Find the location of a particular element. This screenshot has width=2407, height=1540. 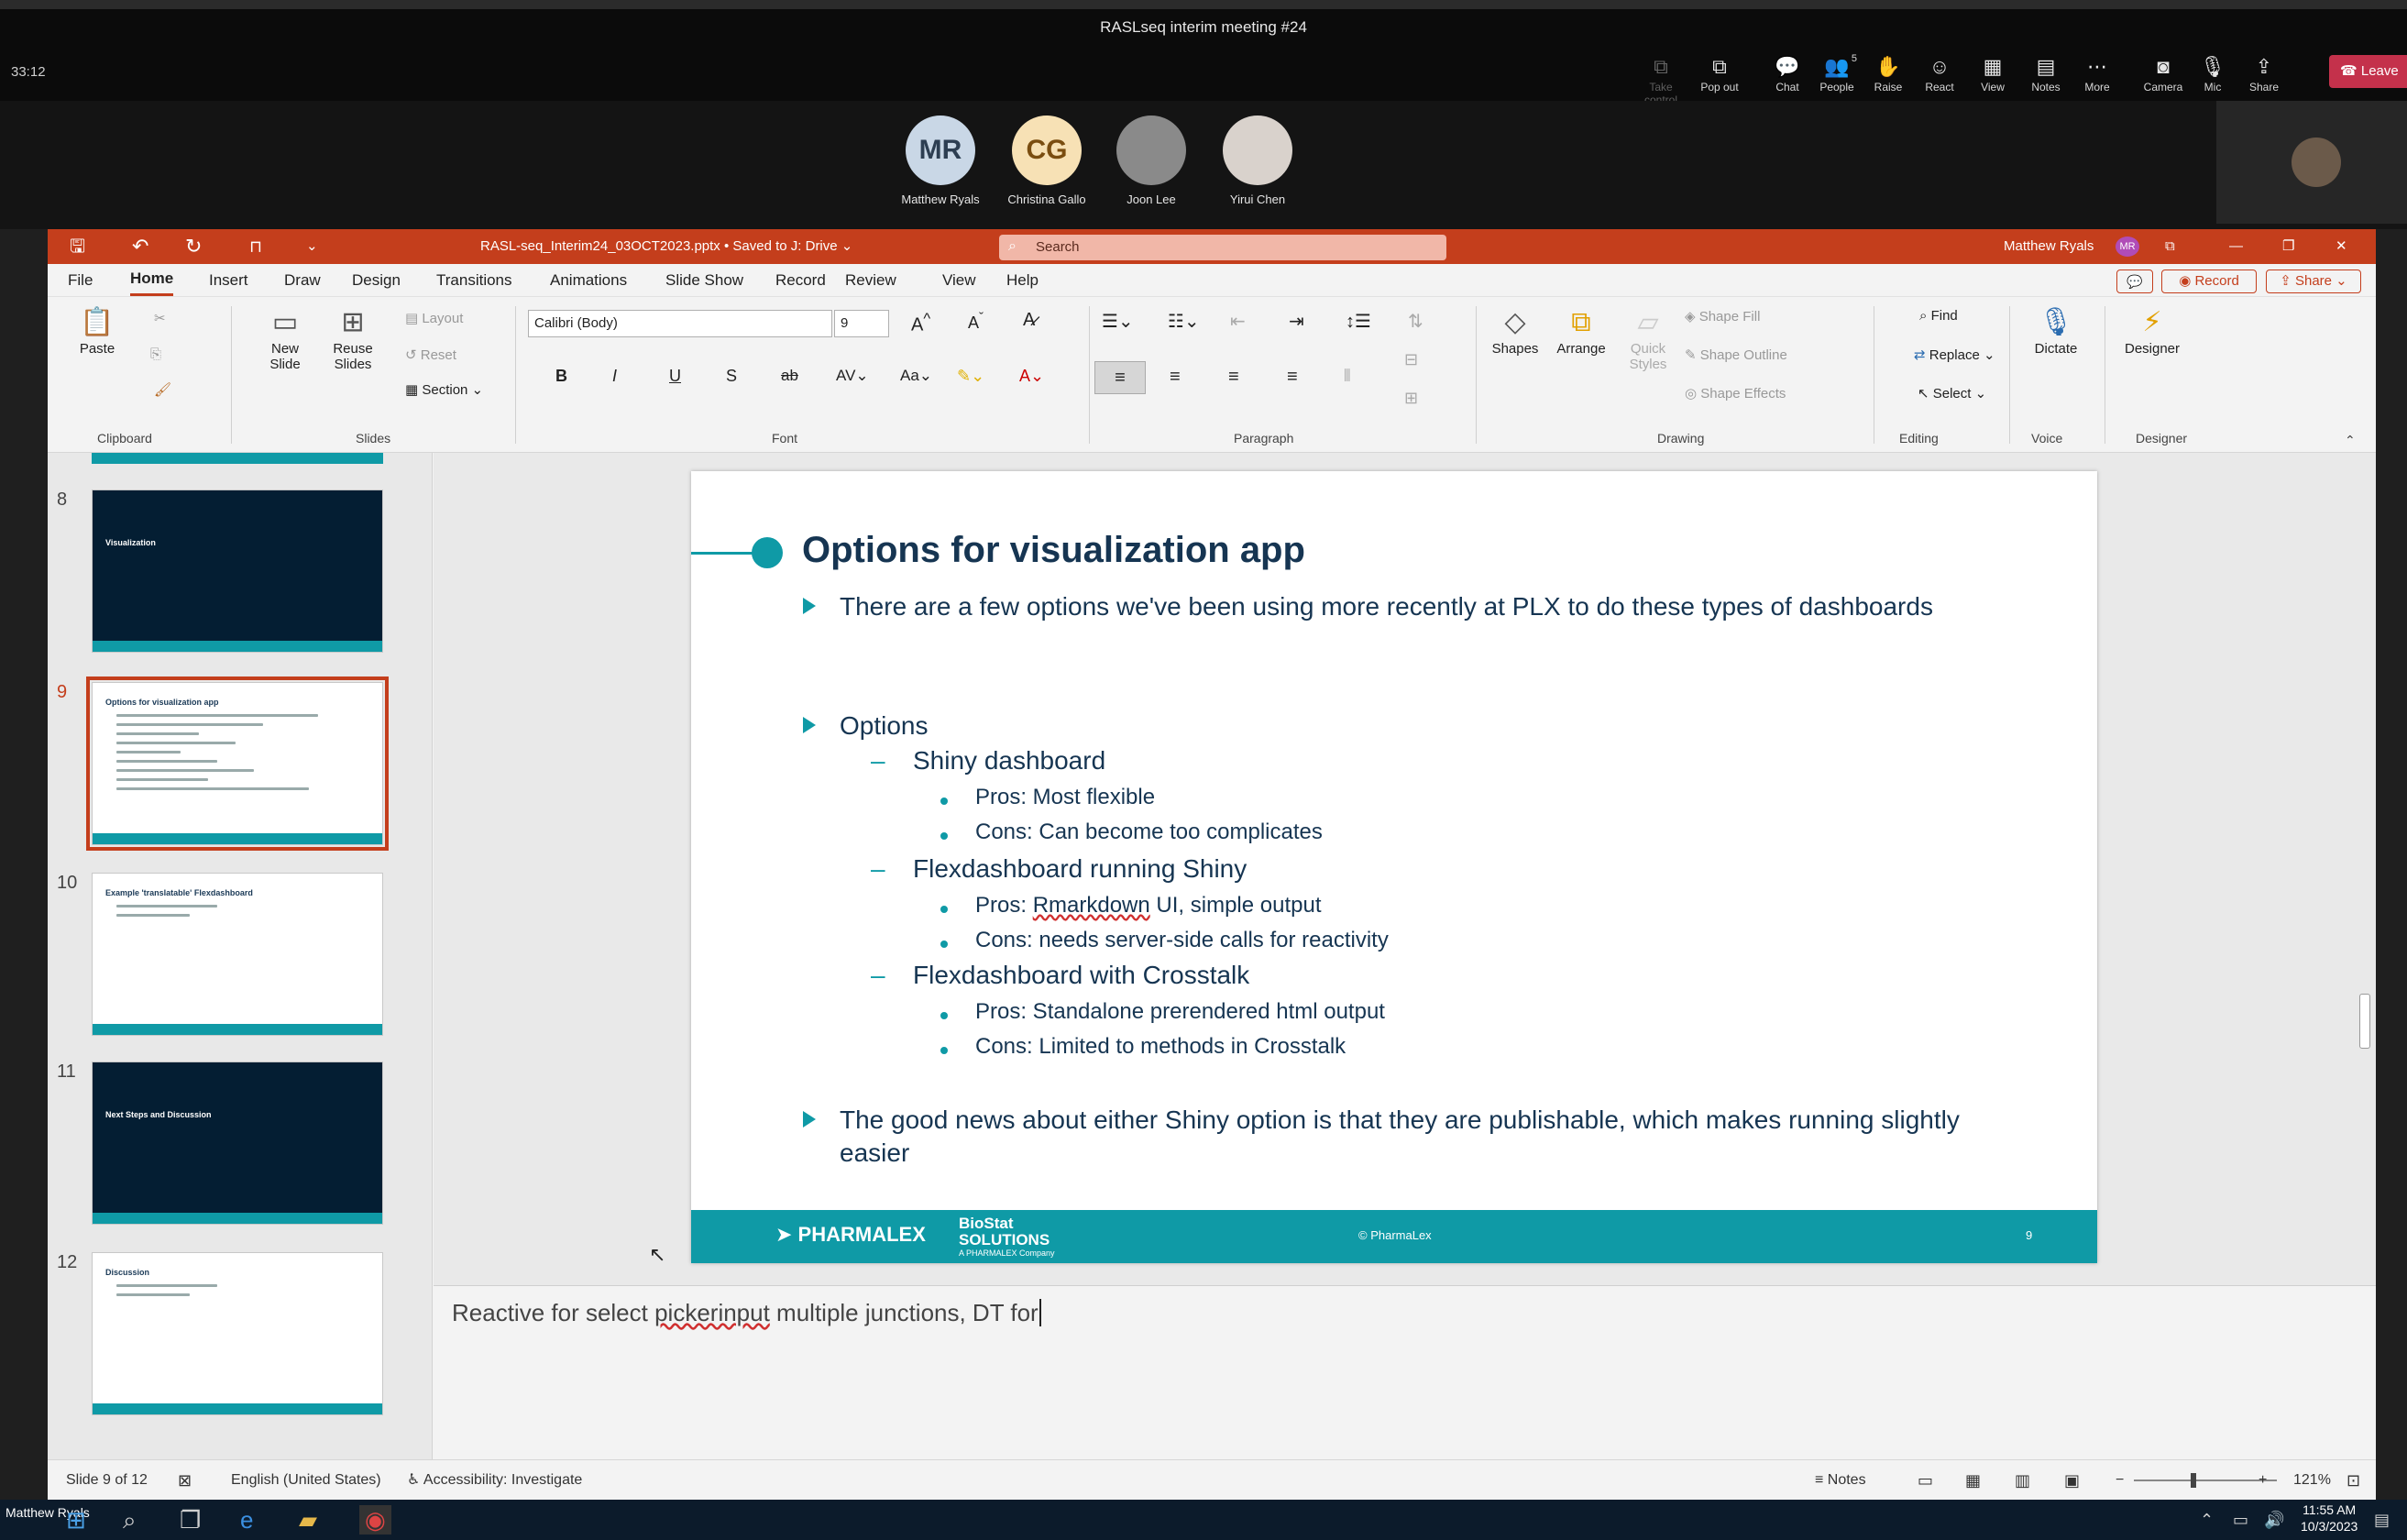

section-button: ▦ Section ⌄ is located at coordinates (444, 389).